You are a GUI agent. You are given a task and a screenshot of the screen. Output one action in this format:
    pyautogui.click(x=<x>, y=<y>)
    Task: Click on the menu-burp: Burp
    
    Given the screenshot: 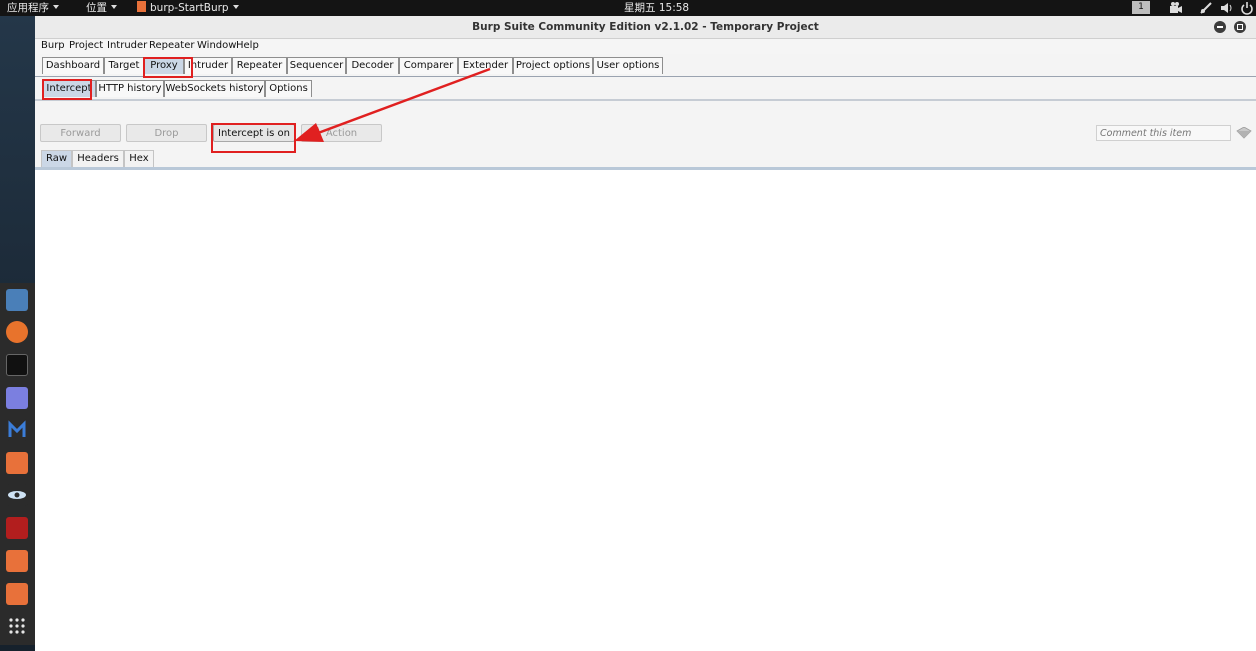 What is the action you would take?
    pyautogui.click(x=53, y=45)
    